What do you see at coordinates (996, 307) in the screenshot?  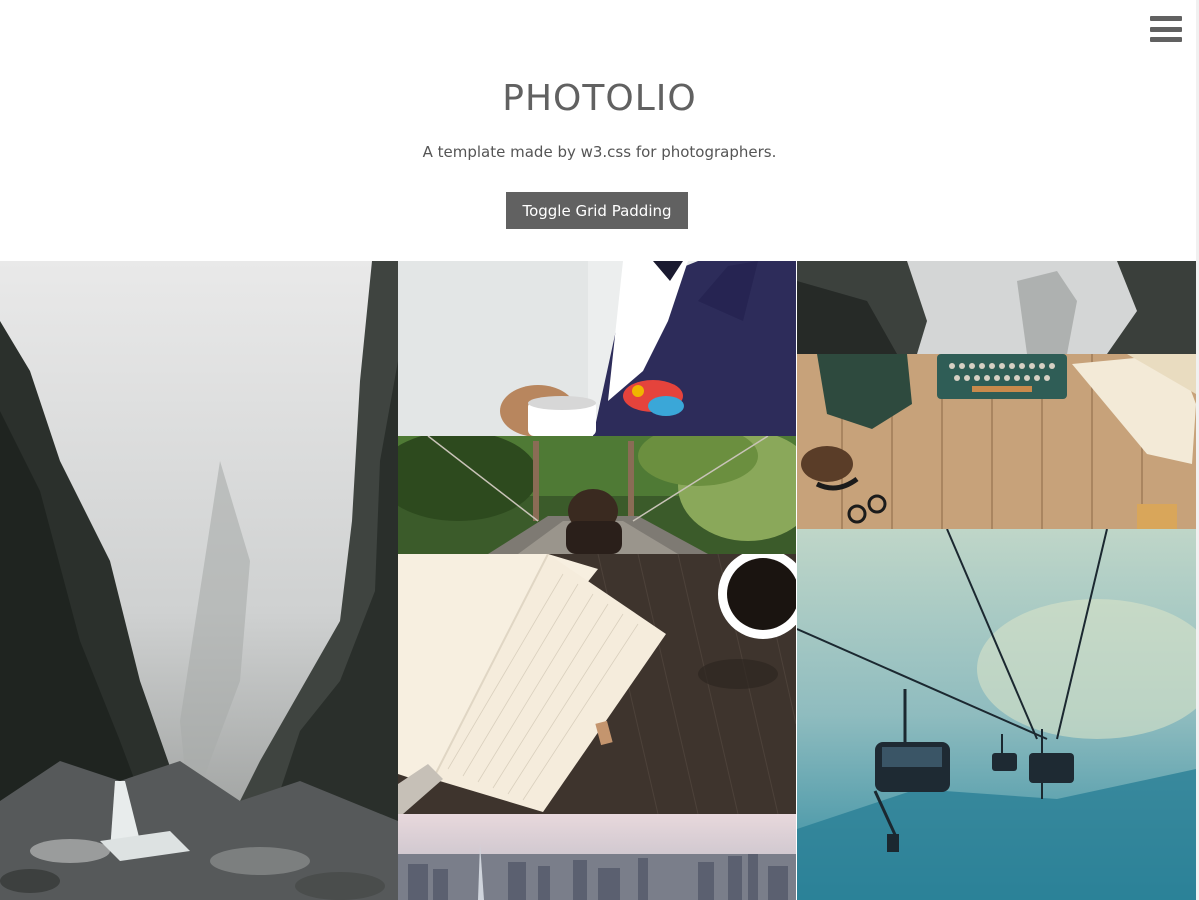 I see `photo-foggy-cliffs` at bounding box center [996, 307].